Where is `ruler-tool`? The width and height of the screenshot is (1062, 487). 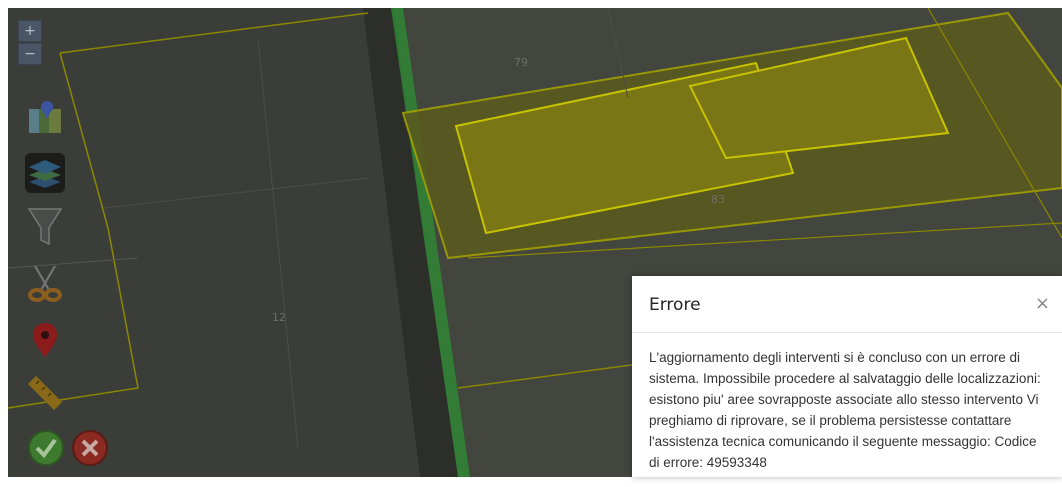
ruler-tool is located at coordinates (45, 393).